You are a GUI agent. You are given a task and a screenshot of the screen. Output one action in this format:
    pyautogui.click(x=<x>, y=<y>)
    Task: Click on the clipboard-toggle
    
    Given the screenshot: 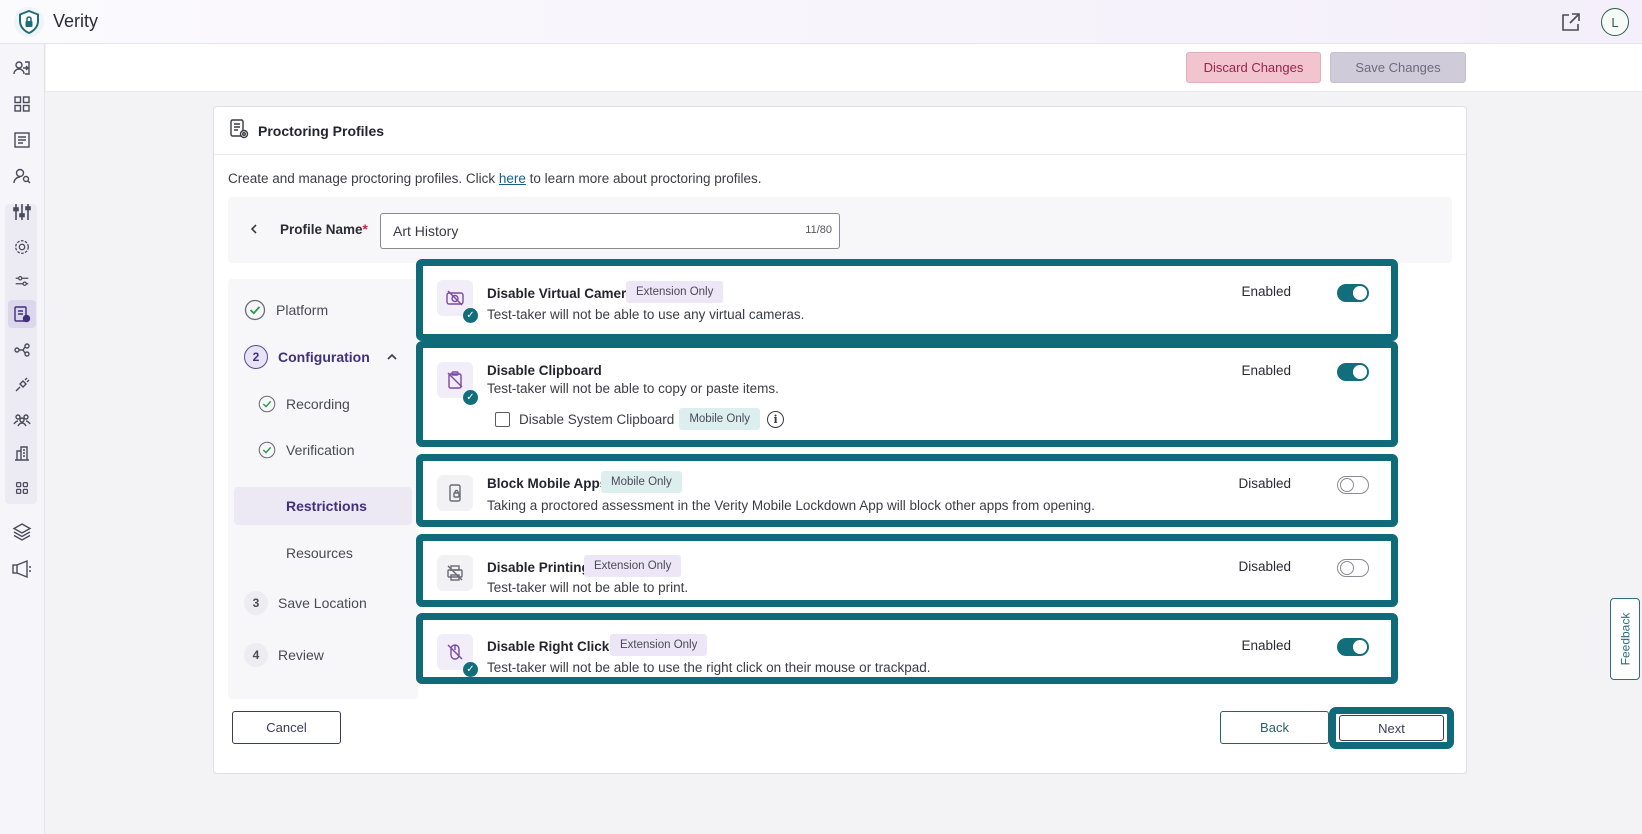 What is the action you would take?
    pyautogui.click(x=1353, y=372)
    